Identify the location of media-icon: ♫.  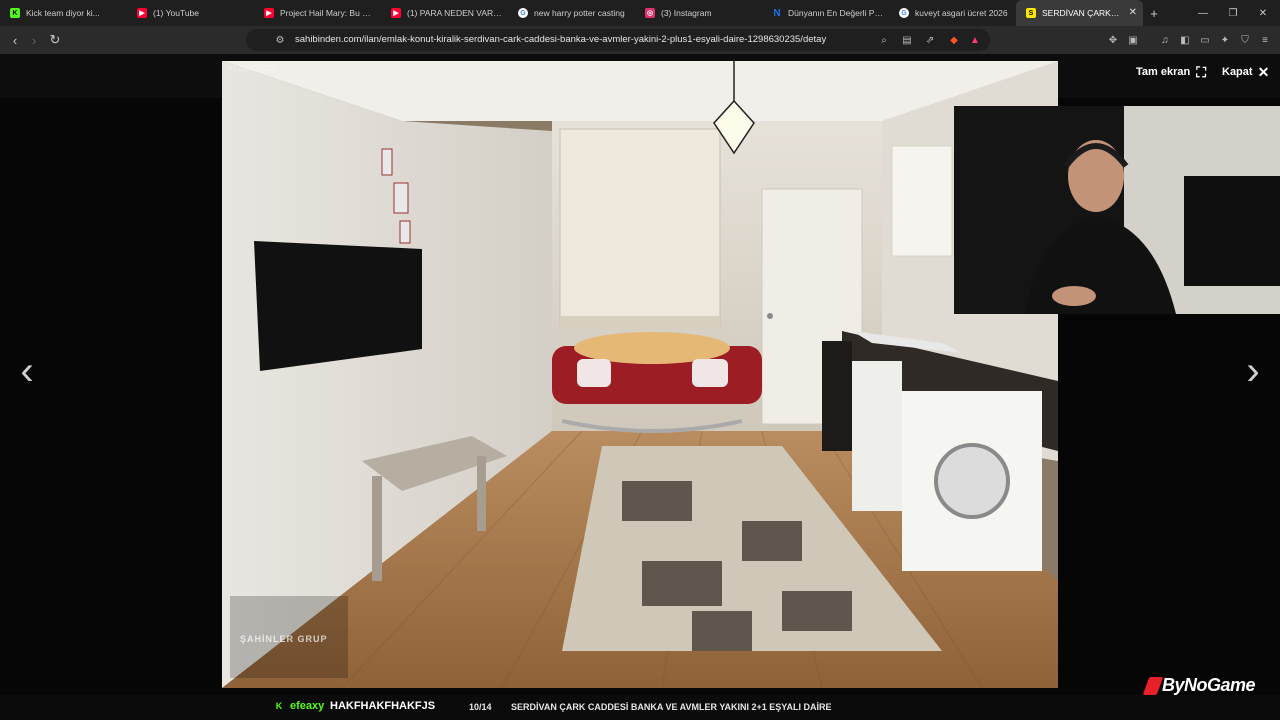
(1165, 40).